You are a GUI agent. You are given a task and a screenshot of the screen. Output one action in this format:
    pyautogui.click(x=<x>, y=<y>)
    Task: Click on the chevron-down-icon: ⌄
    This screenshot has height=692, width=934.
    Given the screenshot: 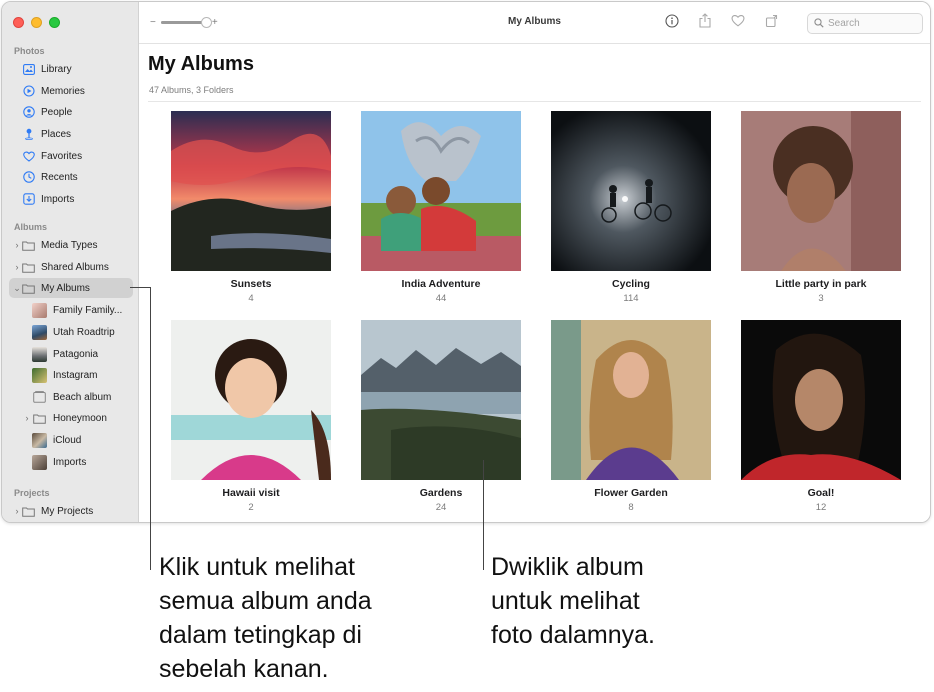 What is the action you would take?
    pyautogui.click(x=17, y=288)
    